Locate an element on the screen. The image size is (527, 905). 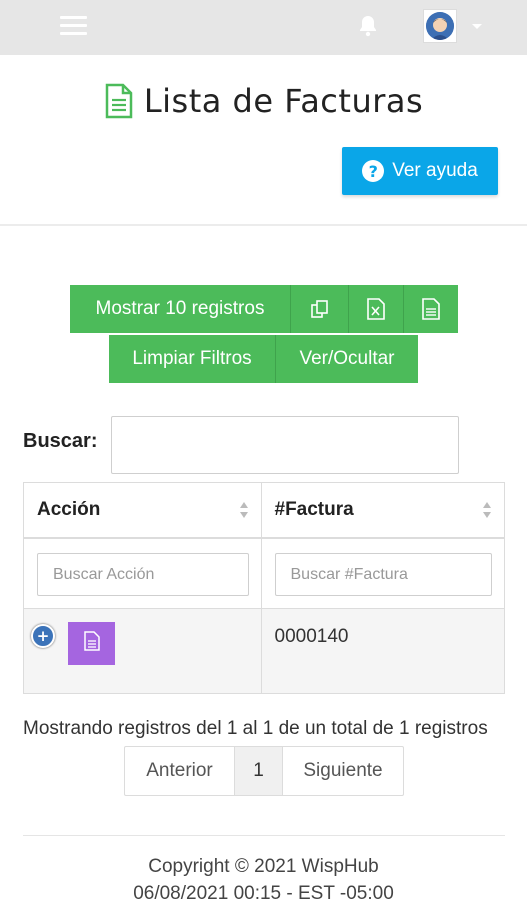
invoice-number: 0000140 is located at coordinates (311, 636).